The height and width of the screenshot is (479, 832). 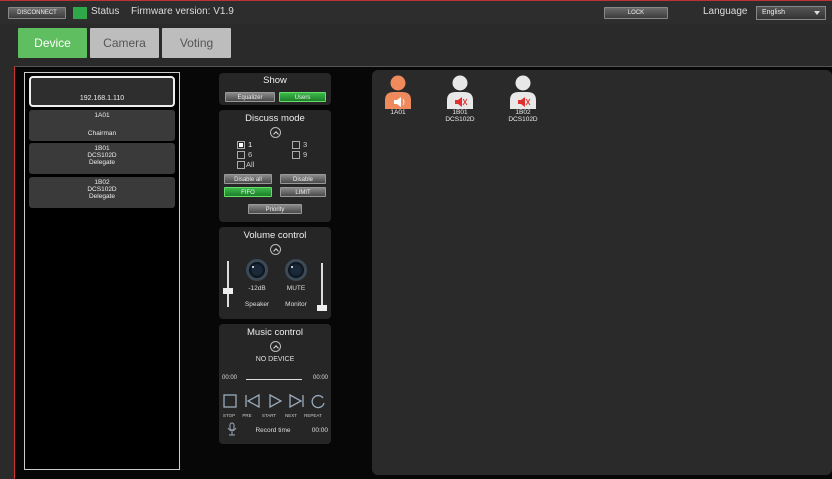 What do you see at coordinates (269, 415) in the screenshot?
I see `start-label: START` at bounding box center [269, 415].